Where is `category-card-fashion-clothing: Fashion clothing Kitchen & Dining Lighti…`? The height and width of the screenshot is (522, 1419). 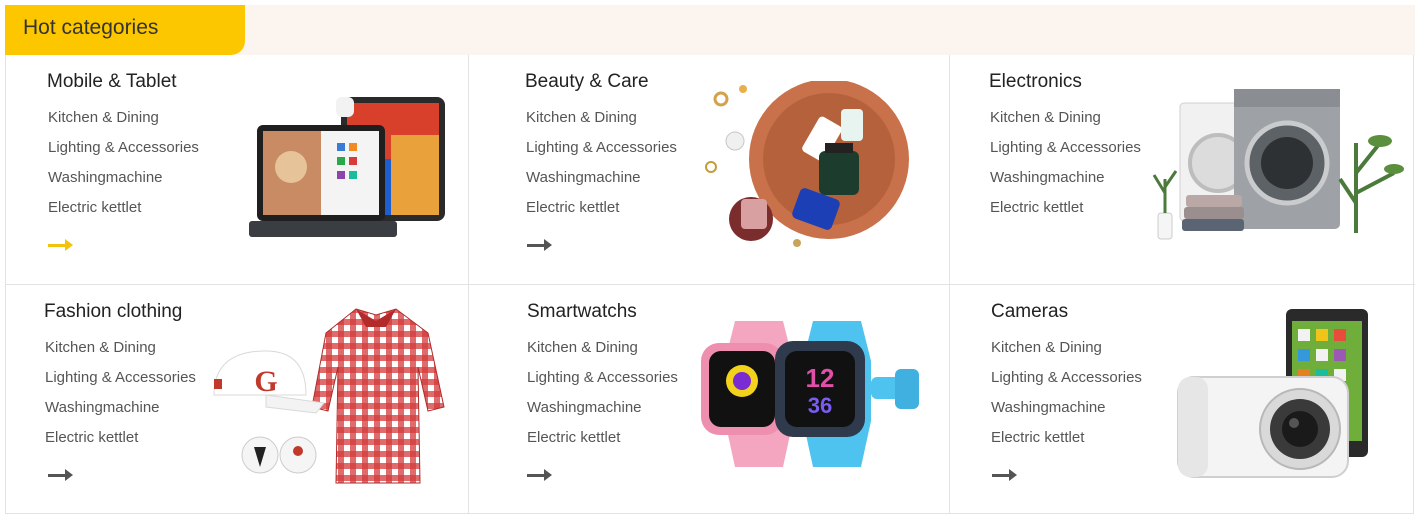
category-card-fashion-clothing: Fashion clothing Kitchen & Dining Lighti… is located at coordinates (237, 399).